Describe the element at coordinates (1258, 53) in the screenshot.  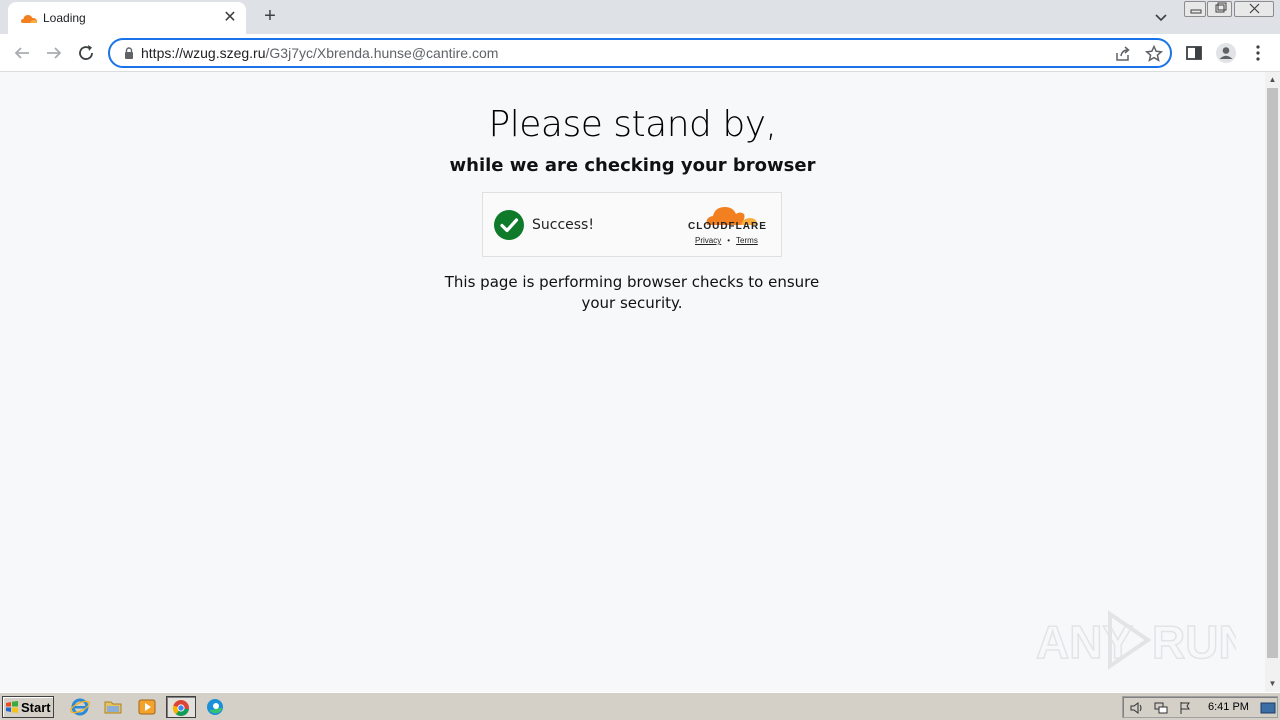
I see `more-menu-icon` at that location.